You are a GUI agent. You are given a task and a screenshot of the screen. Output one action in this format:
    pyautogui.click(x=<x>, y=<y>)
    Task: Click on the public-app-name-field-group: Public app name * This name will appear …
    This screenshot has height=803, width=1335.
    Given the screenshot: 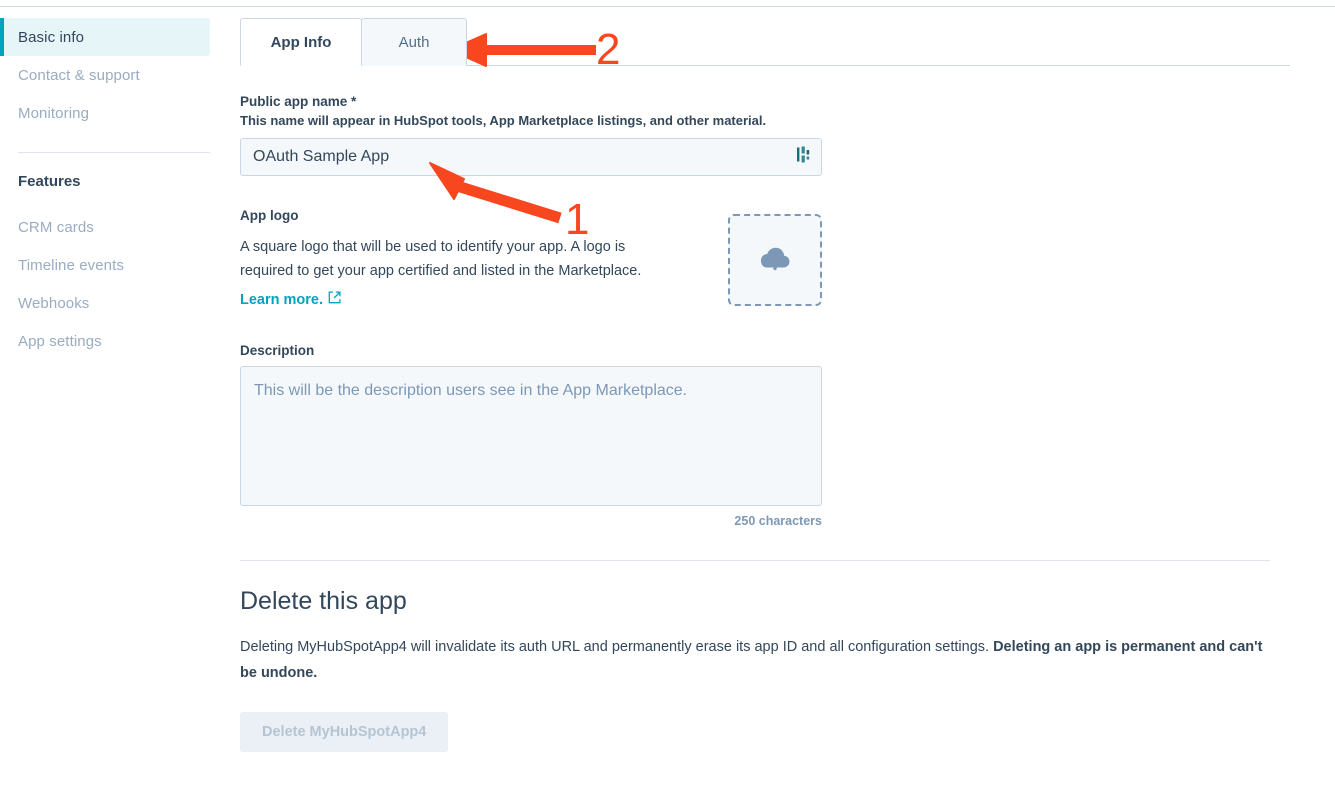 What is the action you would take?
    pyautogui.click(x=765, y=135)
    